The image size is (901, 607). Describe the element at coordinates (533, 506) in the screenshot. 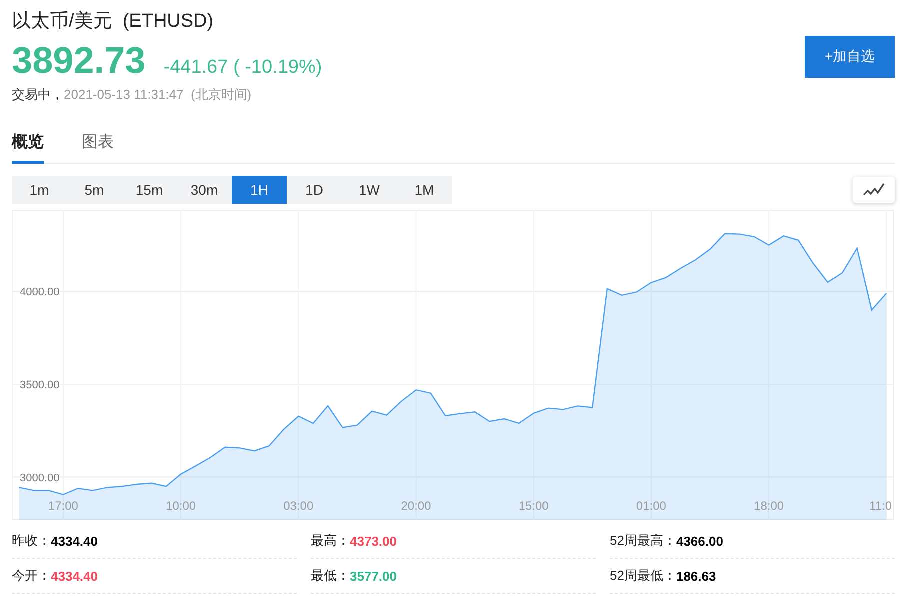

I see `x-axis-label: 15:00` at that location.